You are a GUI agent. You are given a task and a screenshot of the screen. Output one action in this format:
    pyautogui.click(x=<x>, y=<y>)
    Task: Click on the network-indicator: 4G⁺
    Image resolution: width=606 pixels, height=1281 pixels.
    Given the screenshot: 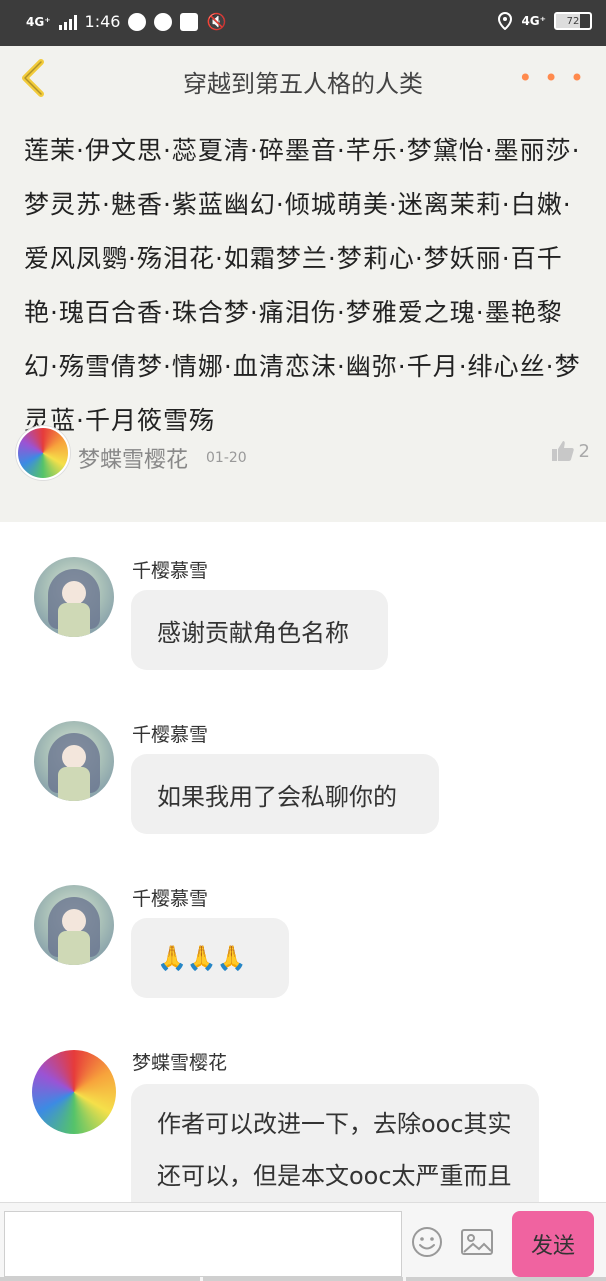 What is the action you would take?
    pyautogui.click(x=38, y=21)
    